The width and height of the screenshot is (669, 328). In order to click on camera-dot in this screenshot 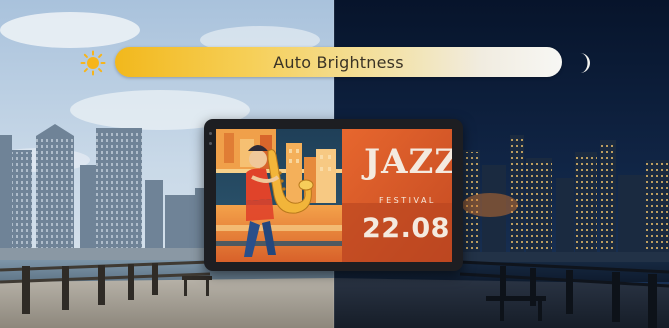, I will do `click(210, 133)`.